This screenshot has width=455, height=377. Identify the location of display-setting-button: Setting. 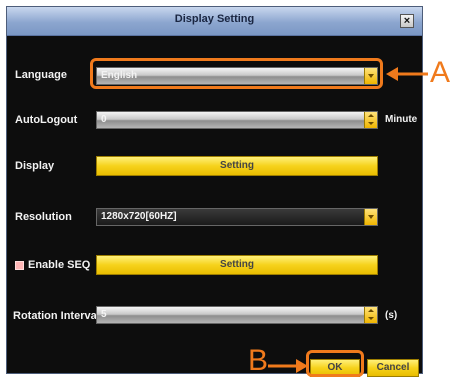
(237, 166).